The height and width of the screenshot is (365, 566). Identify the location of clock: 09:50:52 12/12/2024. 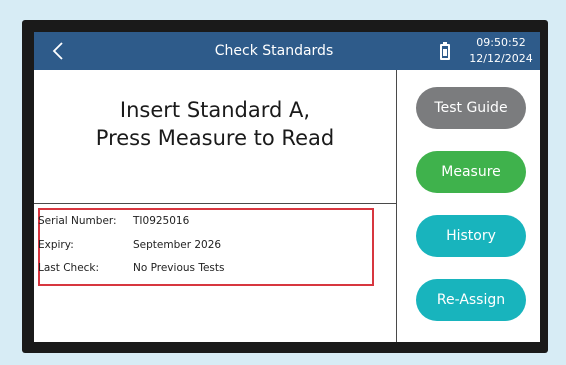
(501, 51).